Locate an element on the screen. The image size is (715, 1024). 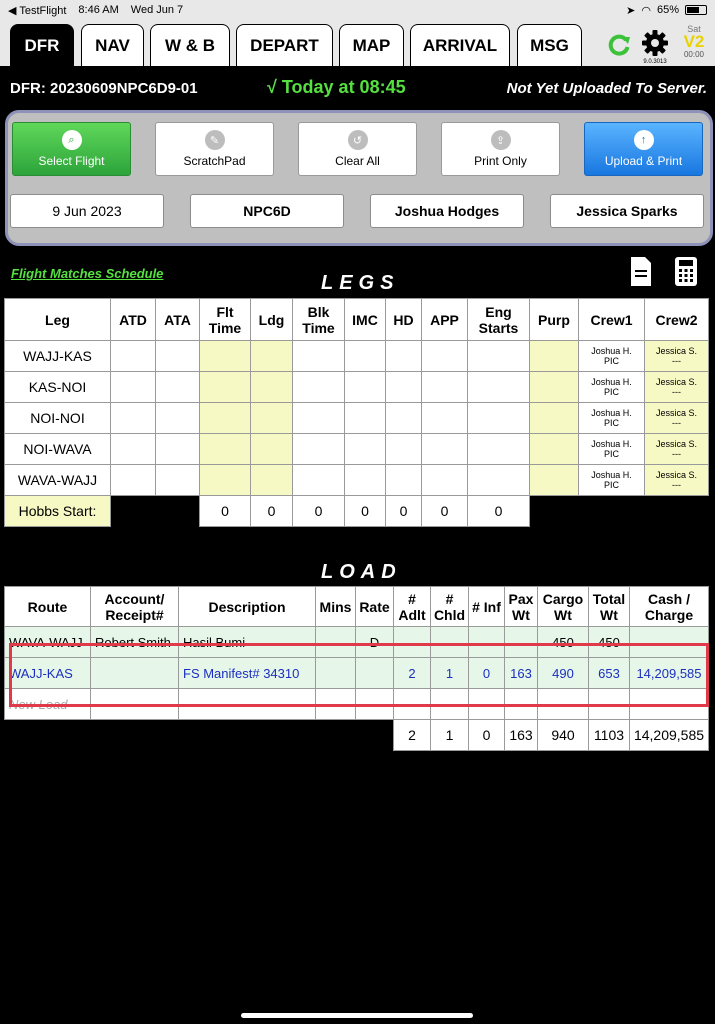
calculator-icon is located at coordinates (686, 271).